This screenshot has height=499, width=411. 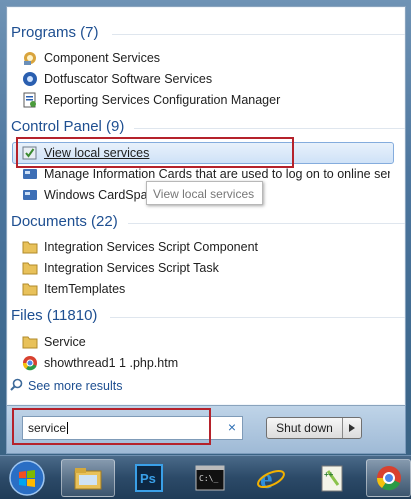 What do you see at coordinates (16, 386) in the screenshot?
I see `search-icon` at bounding box center [16, 386].